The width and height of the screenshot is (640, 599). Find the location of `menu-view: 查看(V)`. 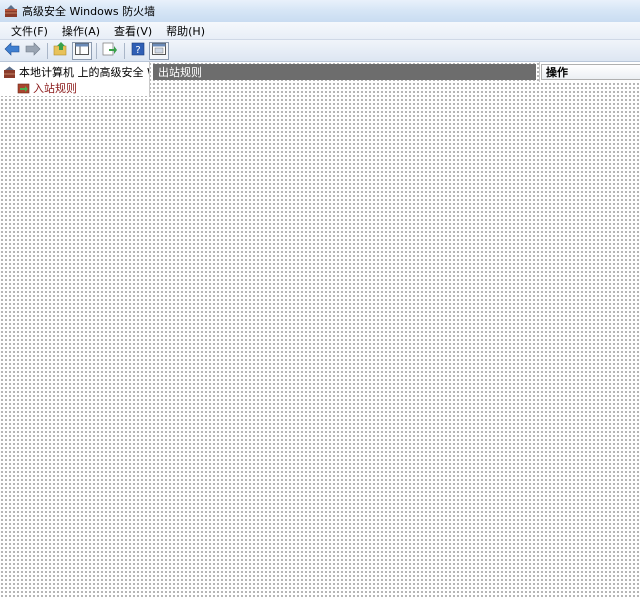

menu-view: 查看(V) is located at coordinates (133, 31).